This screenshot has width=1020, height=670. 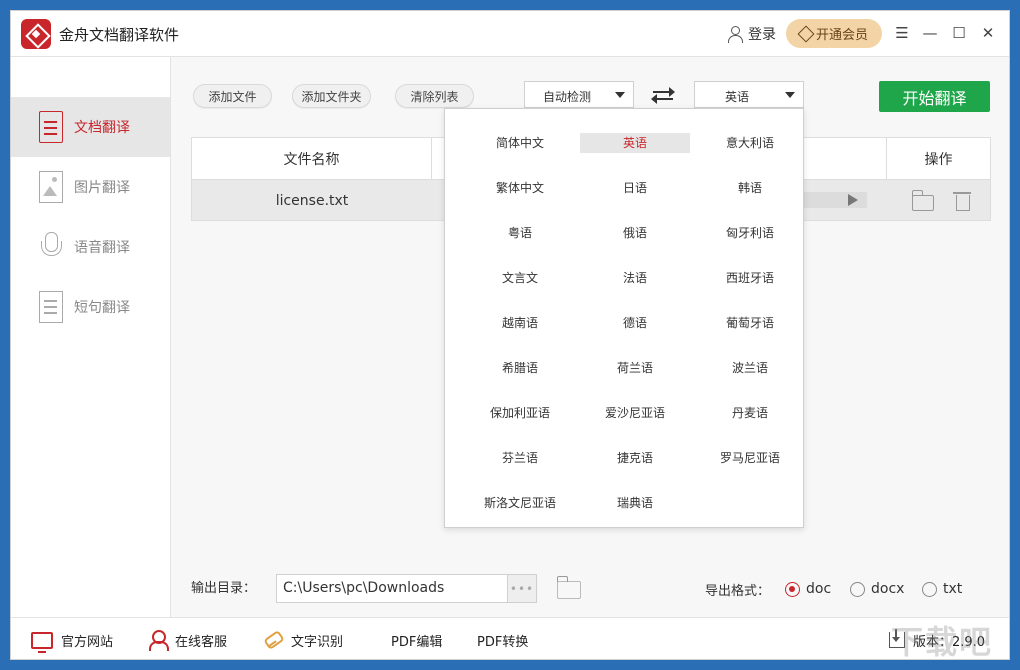 I want to click on language-option: 爱沙尼亚语, so click(x=635, y=413).